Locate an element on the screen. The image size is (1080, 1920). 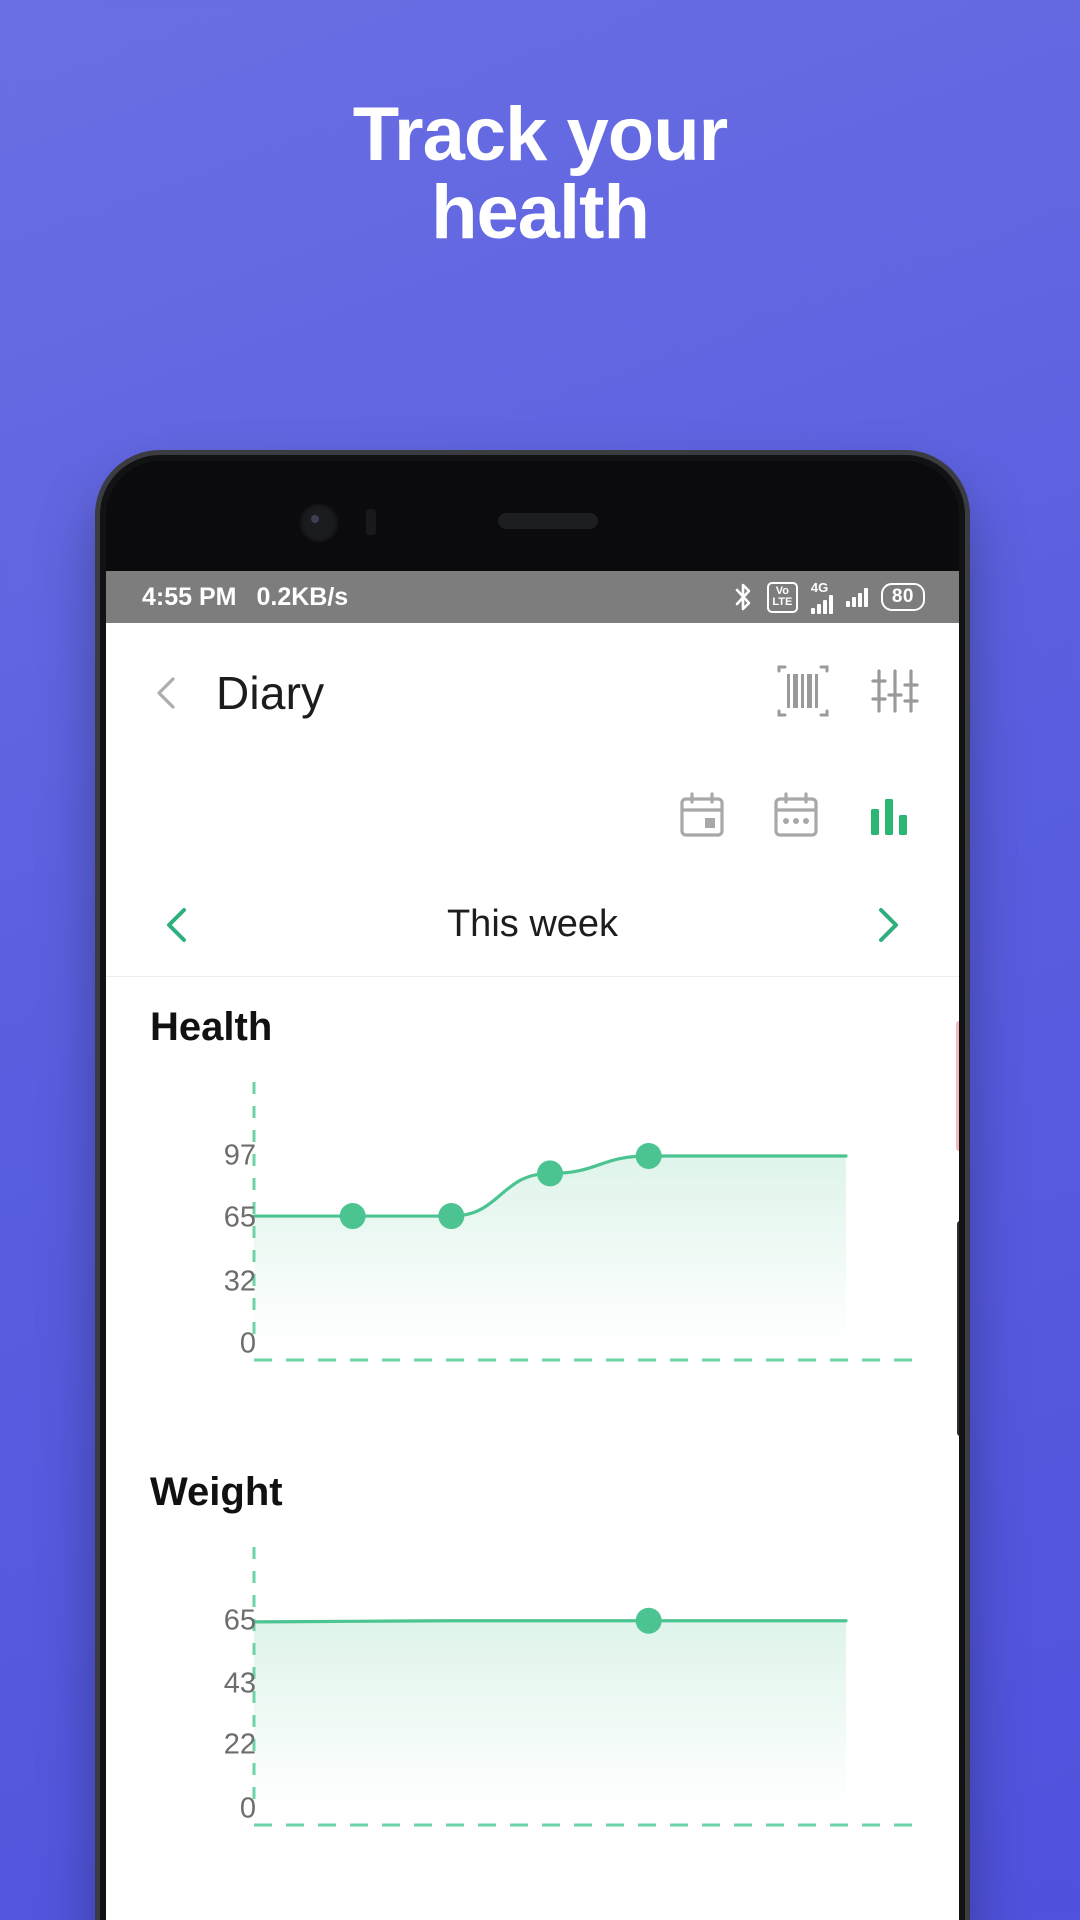
weight-chart: 65 43 22 0 is located at coordinates (532, 1692).